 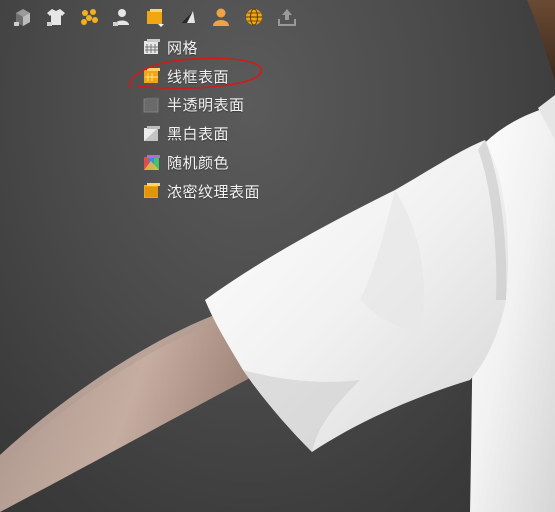 I want to click on surface-mode-icon, so click(x=155, y=17).